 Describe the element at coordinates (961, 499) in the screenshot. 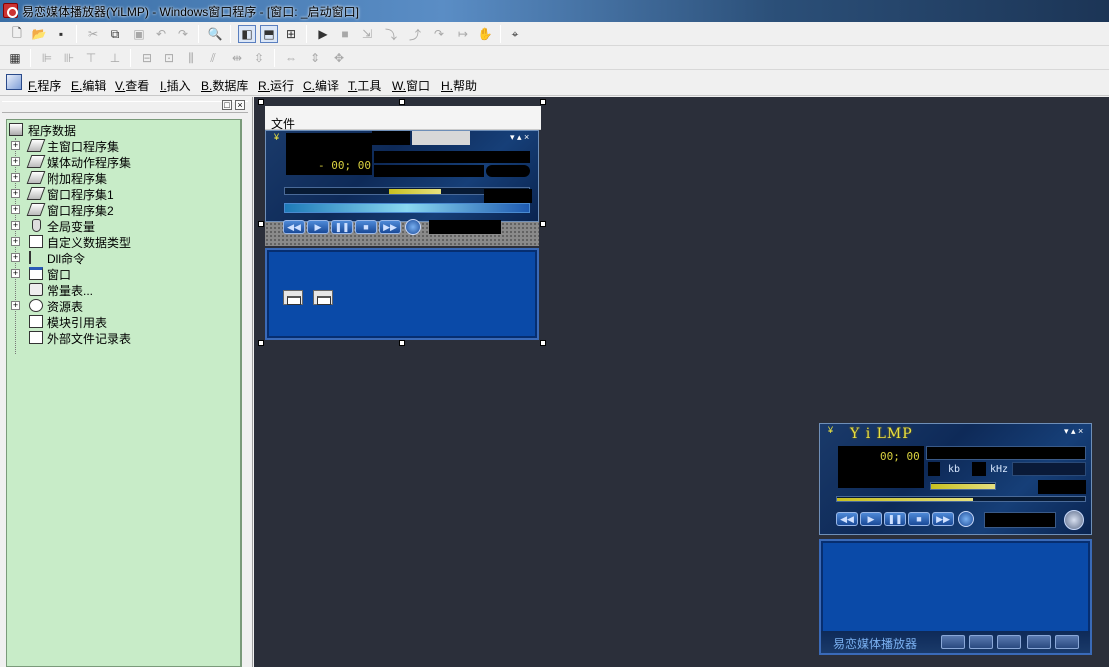

I see `seek-bar` at that location.